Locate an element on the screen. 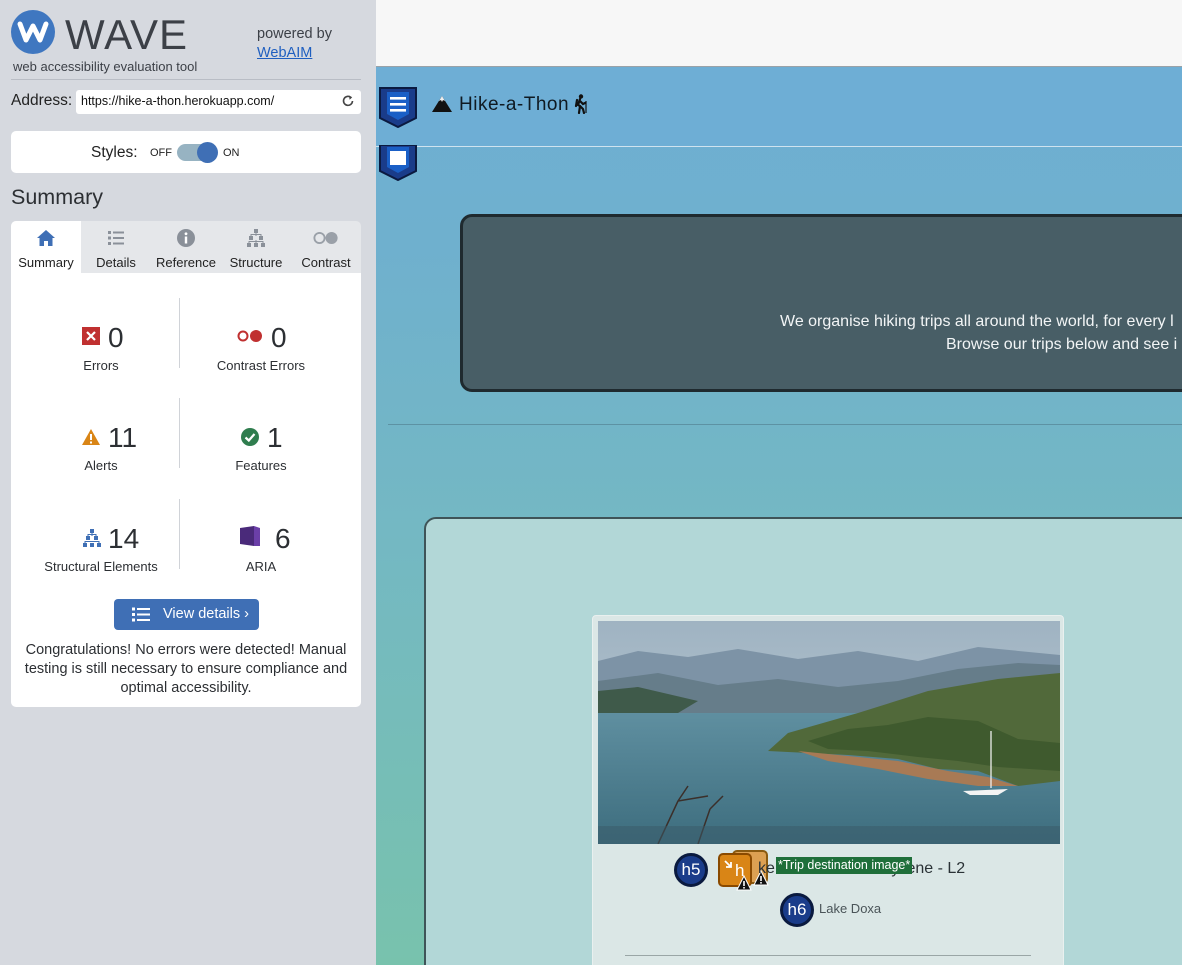  trip-subtitle: Lake Doxa is located at coordinates (850, 908).